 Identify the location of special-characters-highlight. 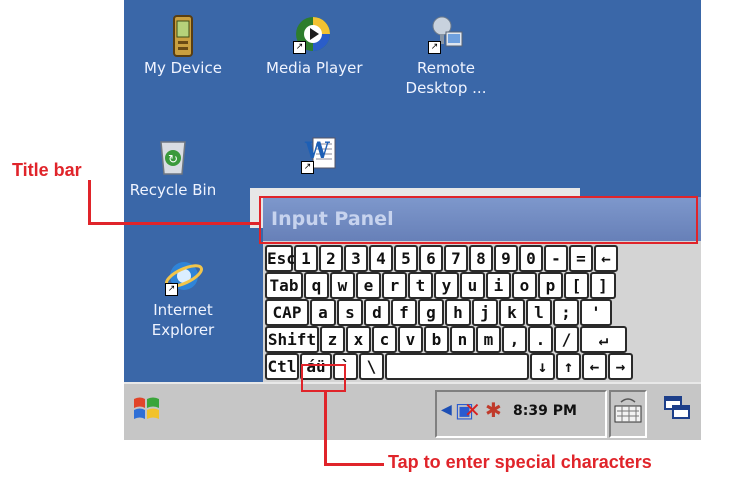
(323, 378).